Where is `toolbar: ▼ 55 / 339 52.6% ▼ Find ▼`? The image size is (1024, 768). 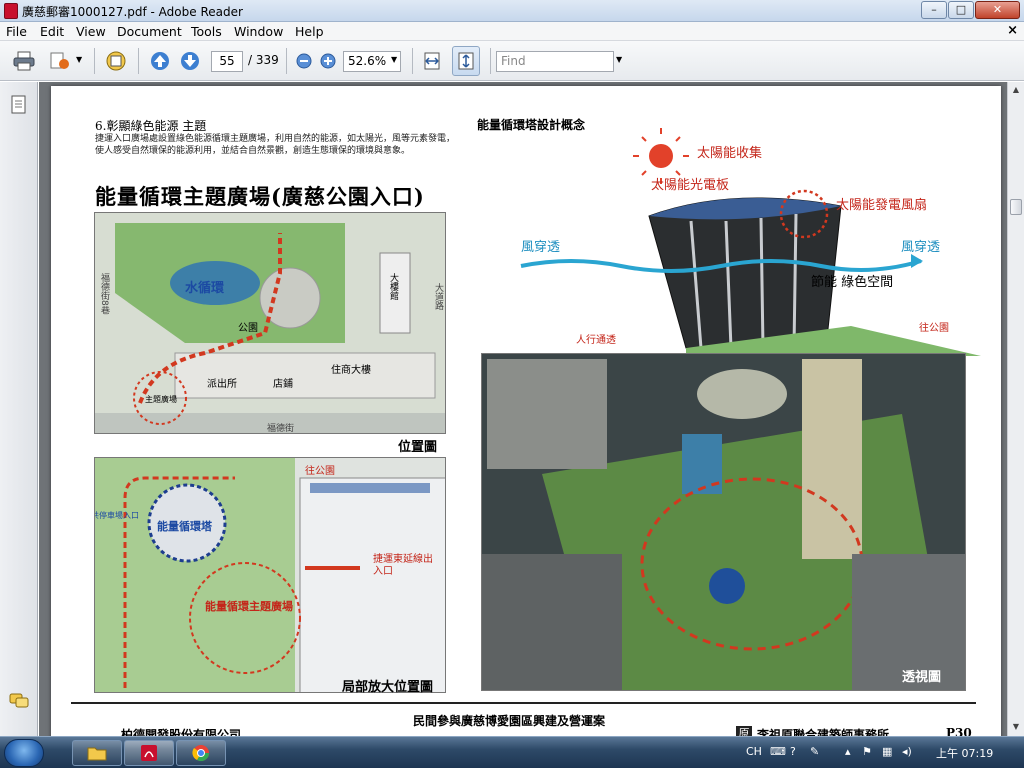 toolbar: ▼ 55 / 339 52.6% ▼ Find ▼ is located at coordinates (512, 61).